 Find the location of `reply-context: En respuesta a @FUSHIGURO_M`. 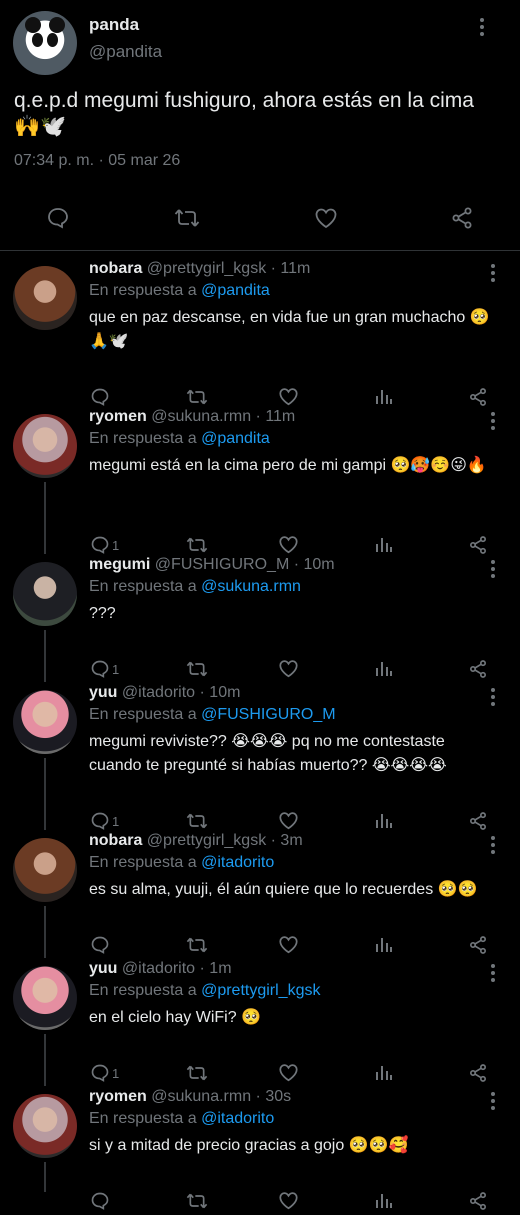

reply-context: En respuesta a @FUSHIGURO_M is located at coordinates (212, 715).